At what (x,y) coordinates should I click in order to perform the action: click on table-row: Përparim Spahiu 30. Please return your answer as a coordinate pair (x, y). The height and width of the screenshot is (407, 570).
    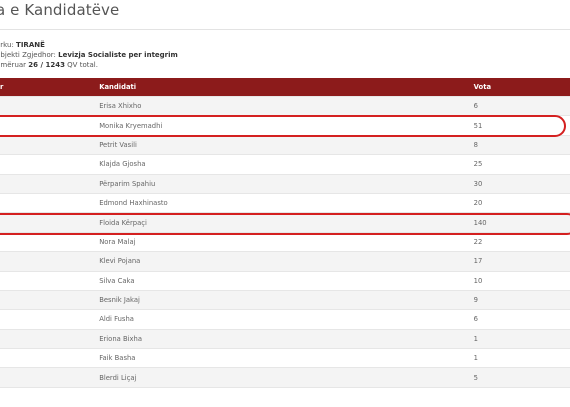
    Looking at the image, I should click on (285, 183).